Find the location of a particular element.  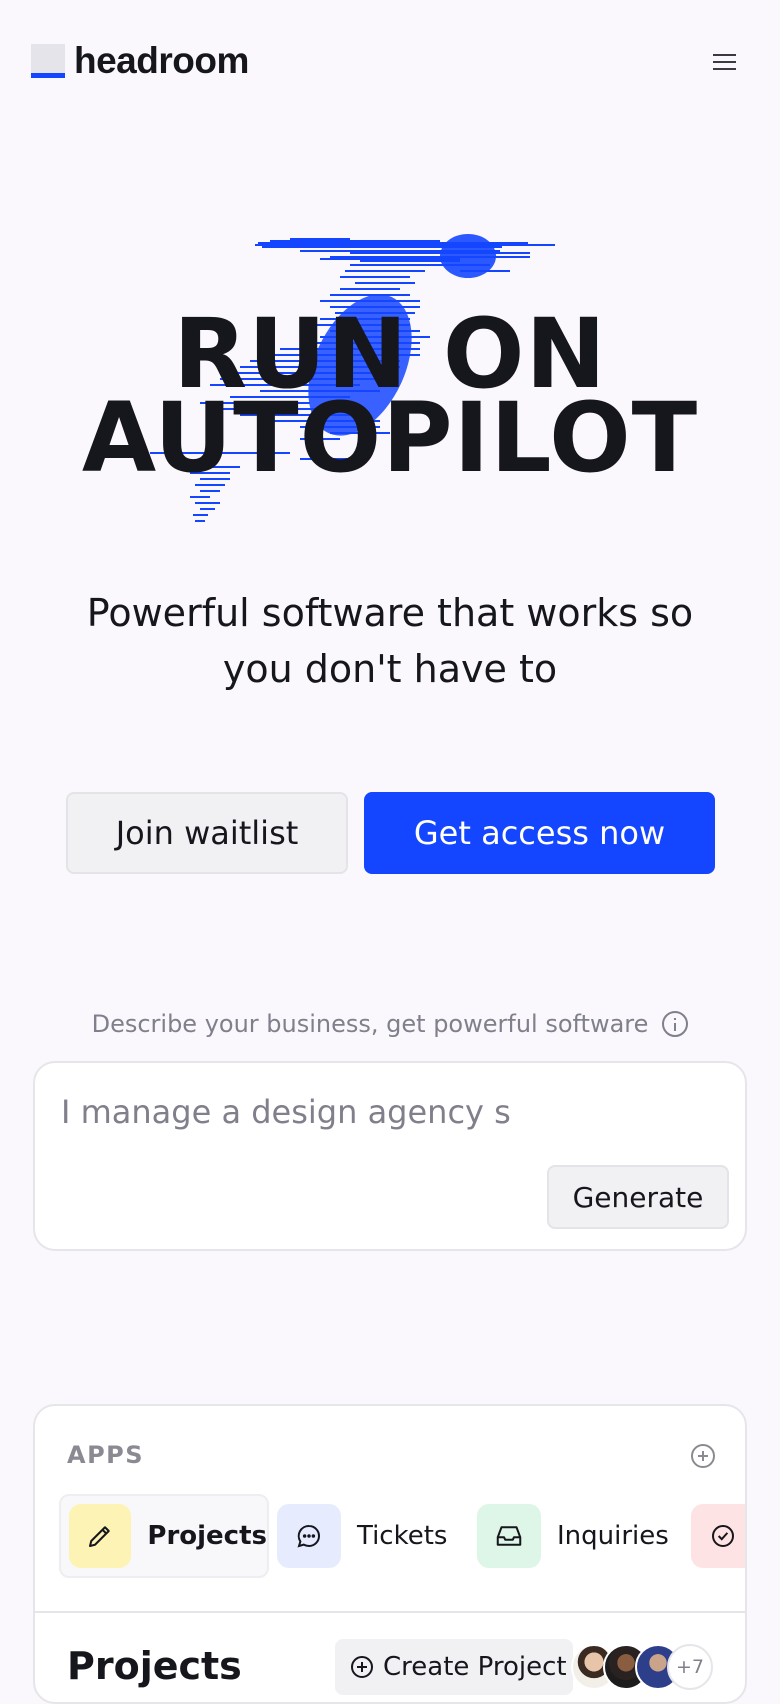

join-waitlist-button: Join waitlist is located at coordinates (207, 833).